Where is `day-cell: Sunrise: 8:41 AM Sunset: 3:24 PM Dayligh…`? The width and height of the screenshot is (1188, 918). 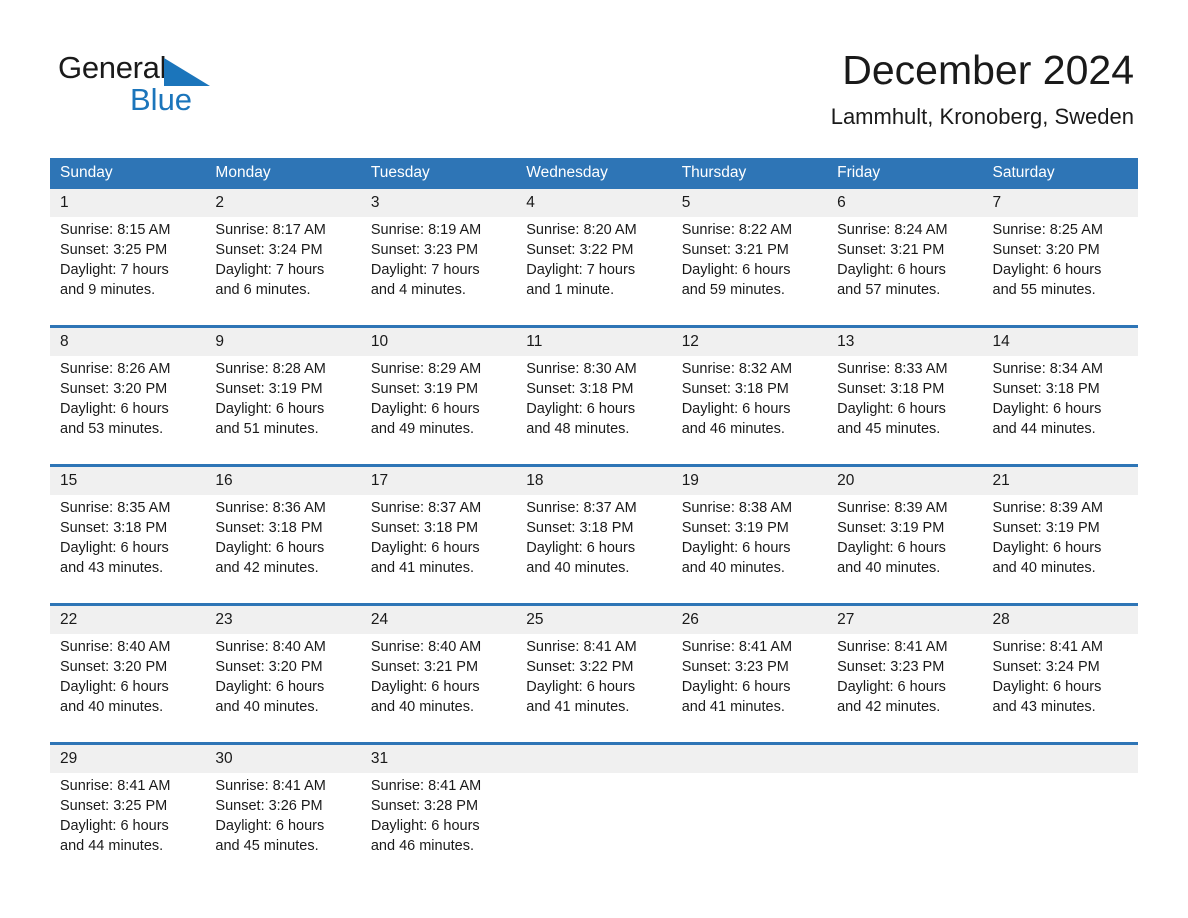 day-cell: Sunrise: 8:41 AM Sunset: 3:24 PM Dayligh… is located at coordinates (1060, 682).